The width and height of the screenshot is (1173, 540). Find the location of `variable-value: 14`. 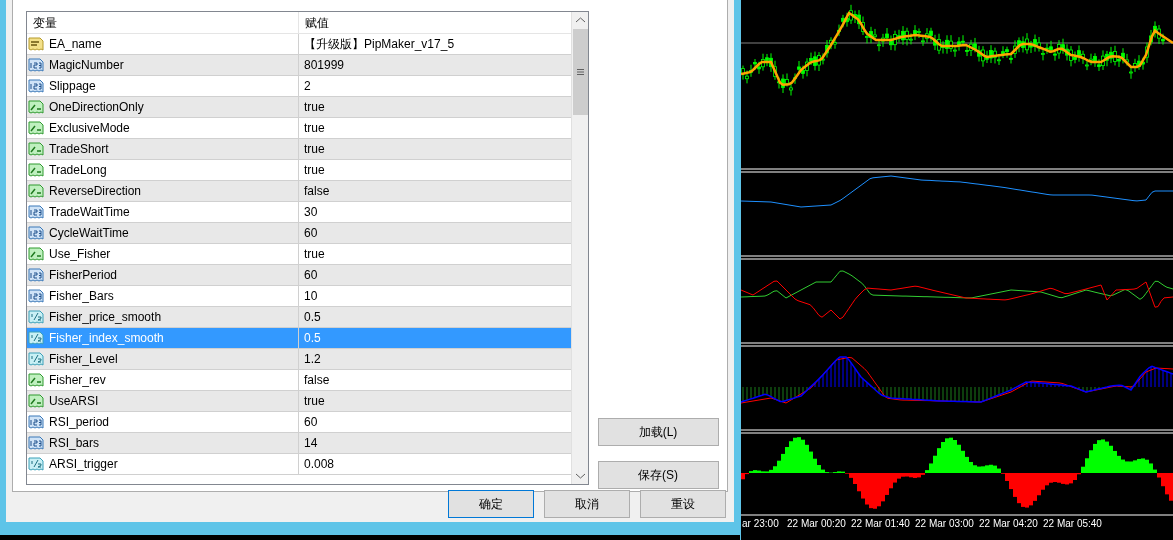

variable-value: 14 is located at coordinates (311, 443).